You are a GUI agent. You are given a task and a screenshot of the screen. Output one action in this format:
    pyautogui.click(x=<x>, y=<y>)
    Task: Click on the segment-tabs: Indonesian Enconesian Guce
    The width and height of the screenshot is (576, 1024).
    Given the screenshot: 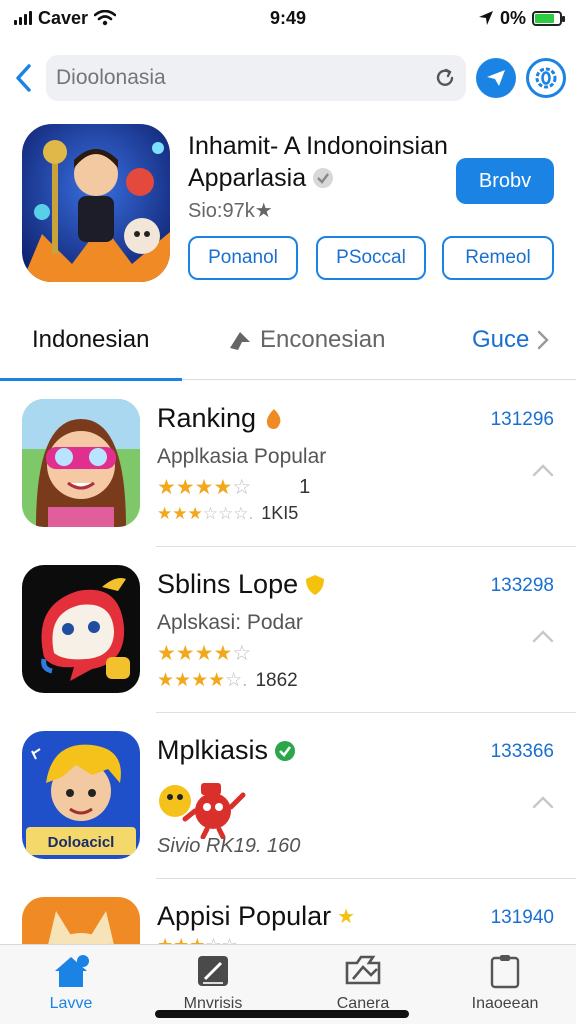 What is the action you would take?
    pyautogui.click(x=288, y=346)
    